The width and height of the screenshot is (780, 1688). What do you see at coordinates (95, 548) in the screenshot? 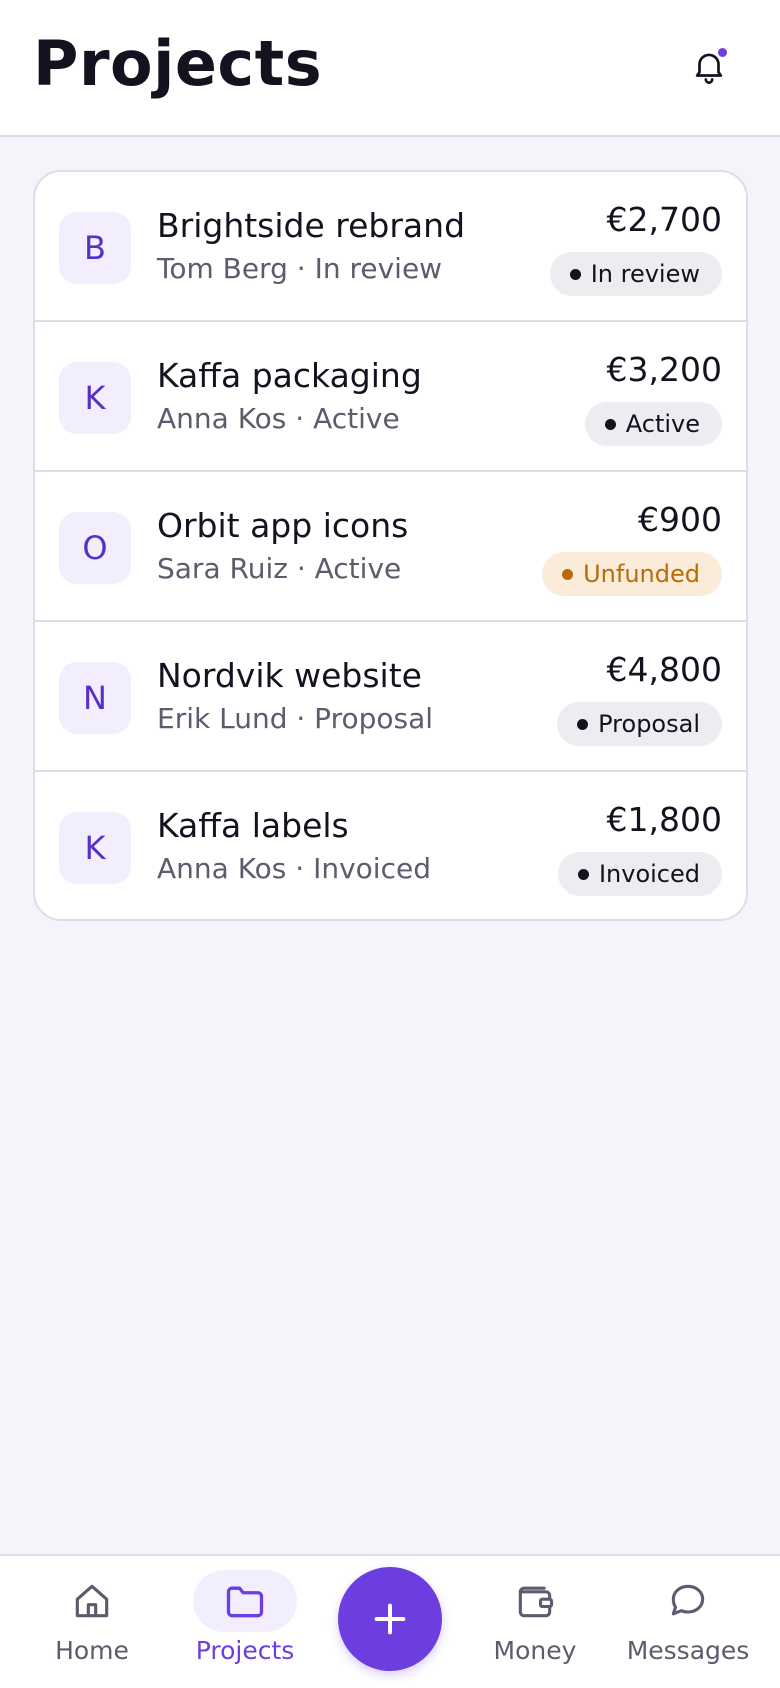
I see `project-avatar: O` at bounding box center [95, 548].